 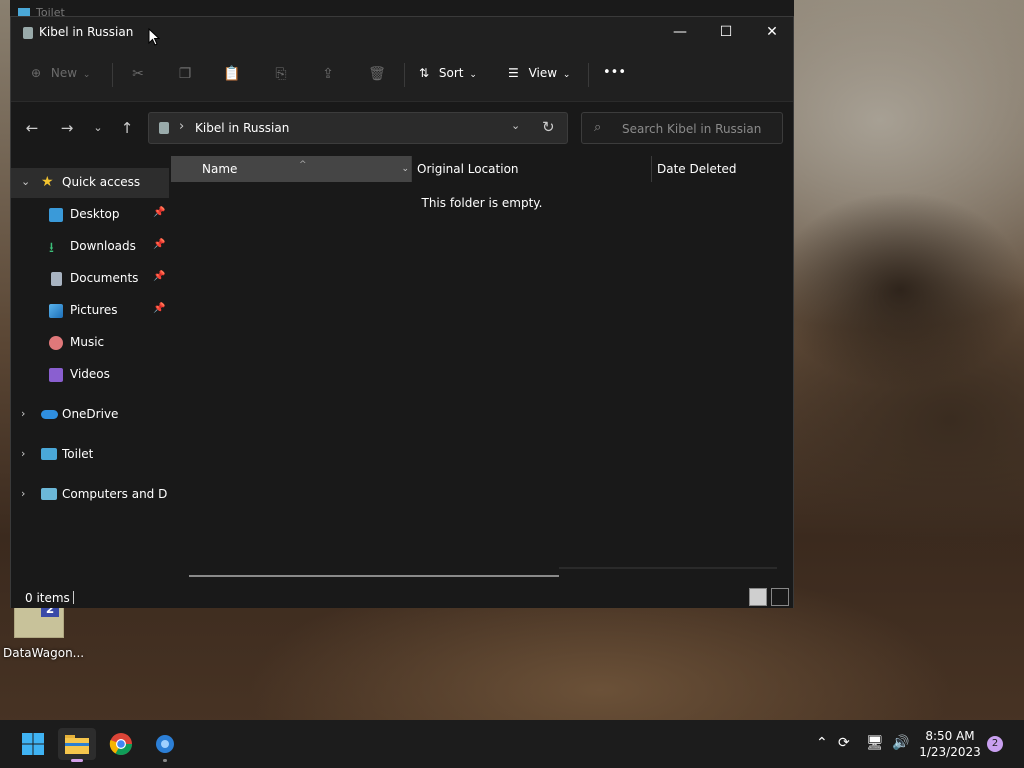 I want to click on network-computer-icon, so click(x=49, y=494).